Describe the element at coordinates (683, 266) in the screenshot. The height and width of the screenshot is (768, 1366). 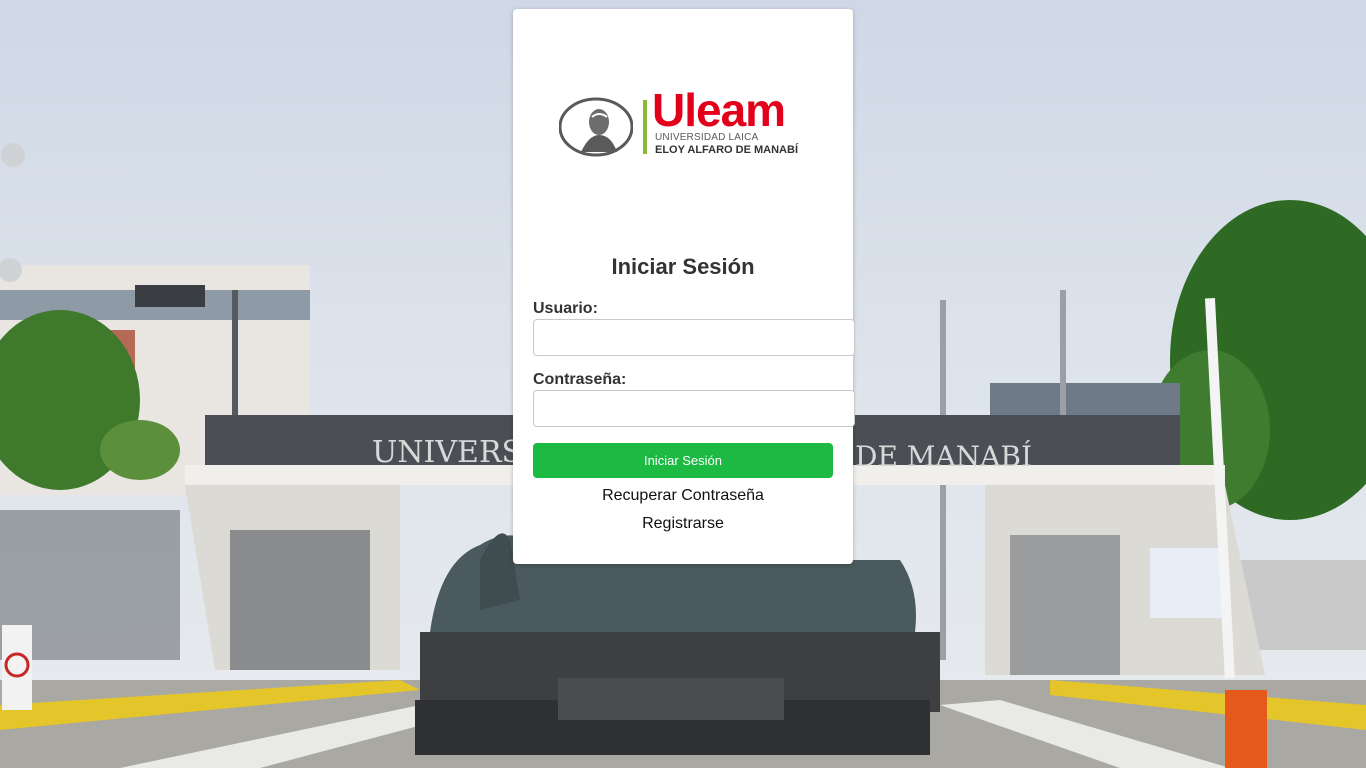
I see `login-title: Iniciar Sesión` at that location.